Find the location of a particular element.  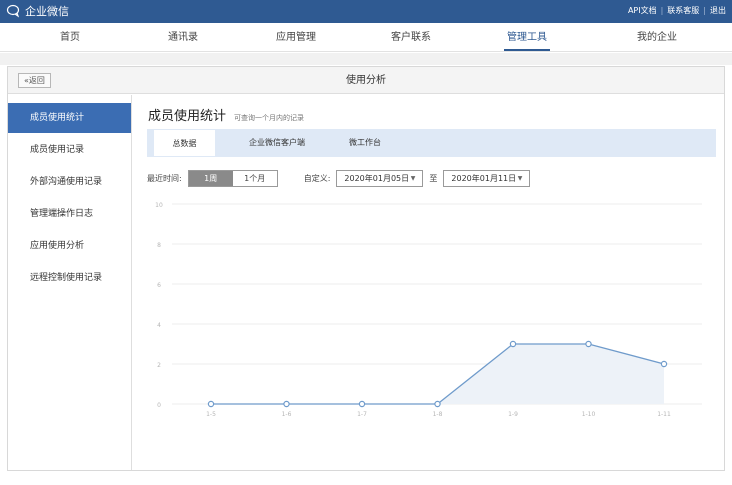

nav-customer-contact: 客户联系 is located at coordinates (411, 37).